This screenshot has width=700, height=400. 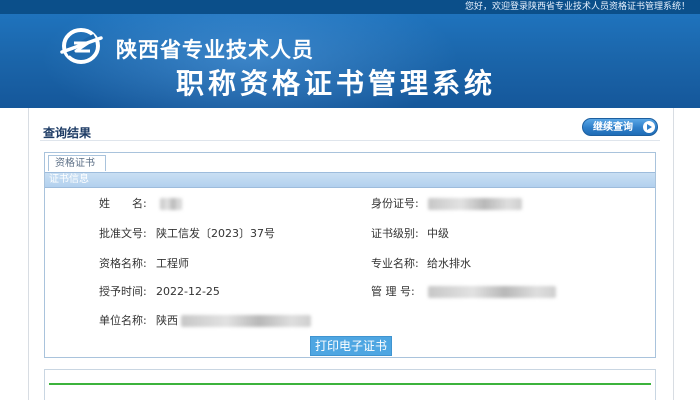 What do you see at coordinates (172, 263) in the screenshot?
I see `qualification-name-value: 工程师` at bounding box center [172, 263].